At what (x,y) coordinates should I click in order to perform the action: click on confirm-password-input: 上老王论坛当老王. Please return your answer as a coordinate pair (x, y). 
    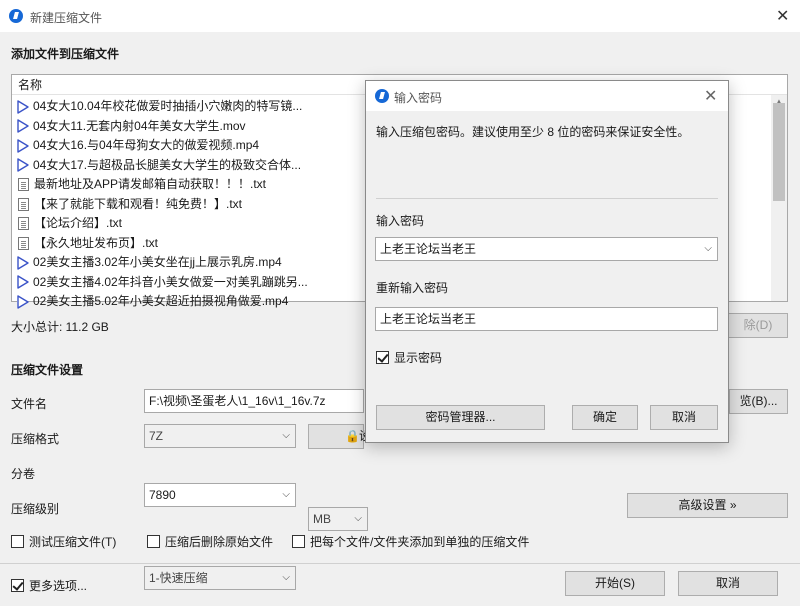
    Looking at the image, I should click on (546, 319).